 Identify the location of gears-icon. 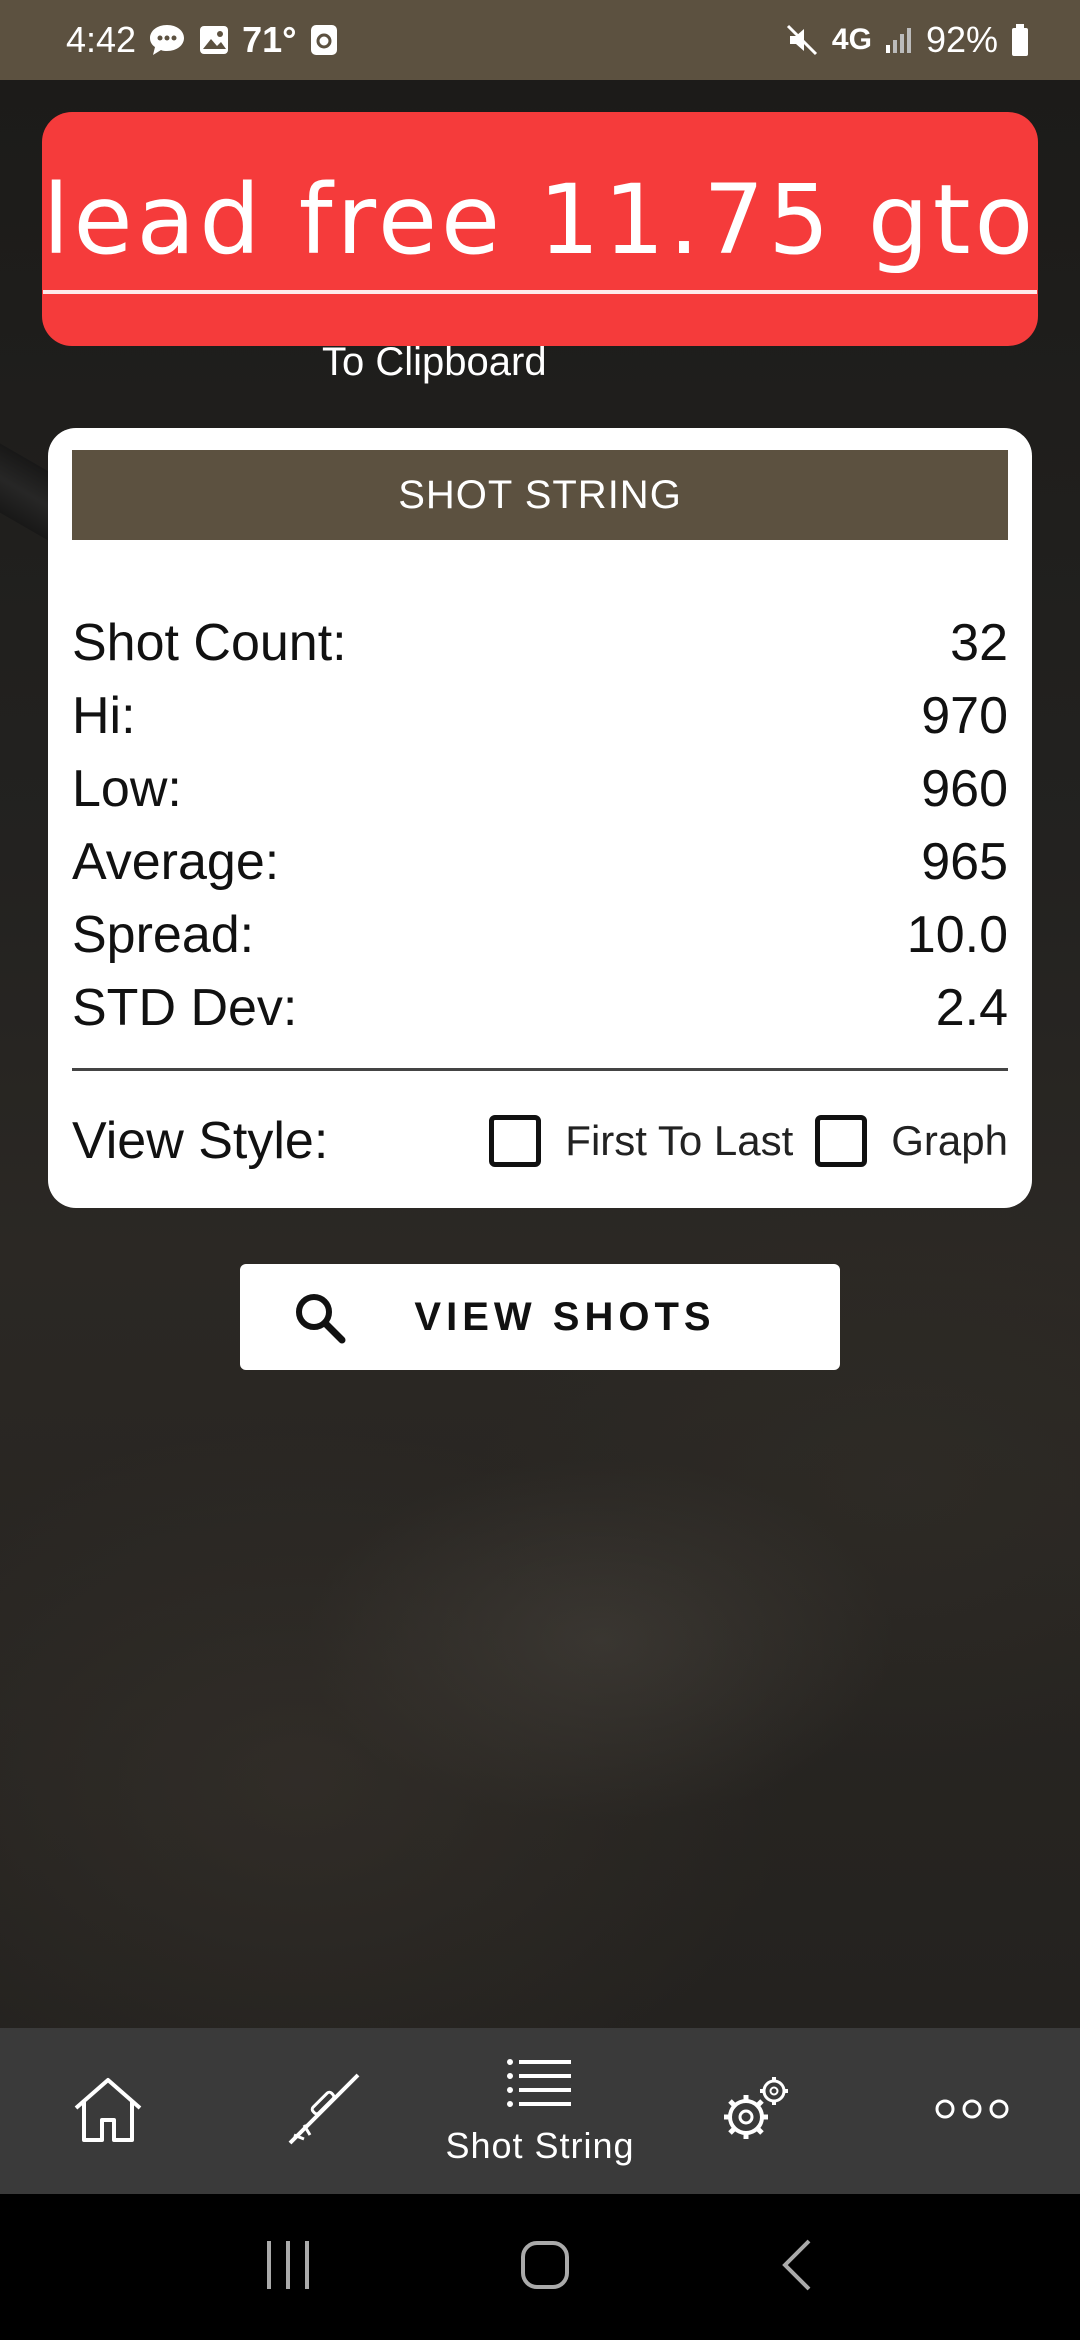
(756, 2111).